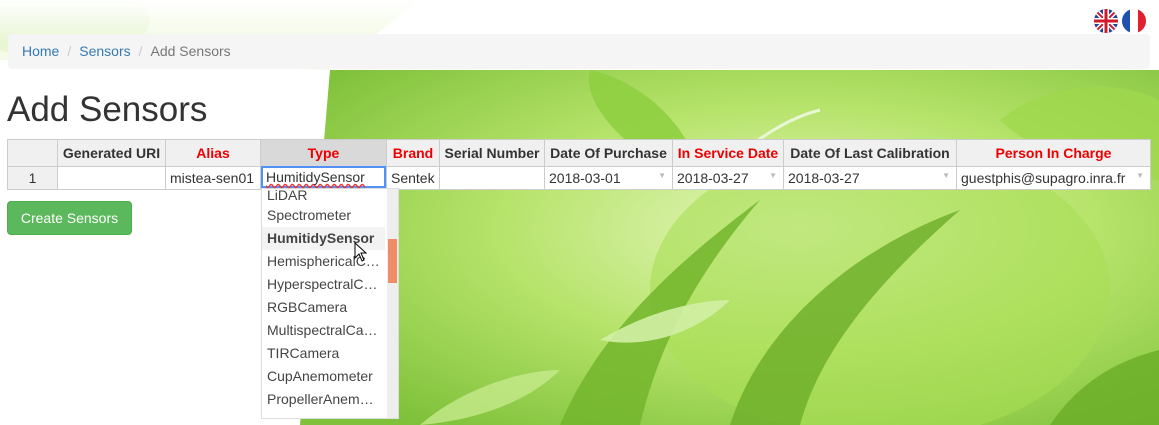  I want to click on type-option-lidar: LiDAR, so click(323, 196).